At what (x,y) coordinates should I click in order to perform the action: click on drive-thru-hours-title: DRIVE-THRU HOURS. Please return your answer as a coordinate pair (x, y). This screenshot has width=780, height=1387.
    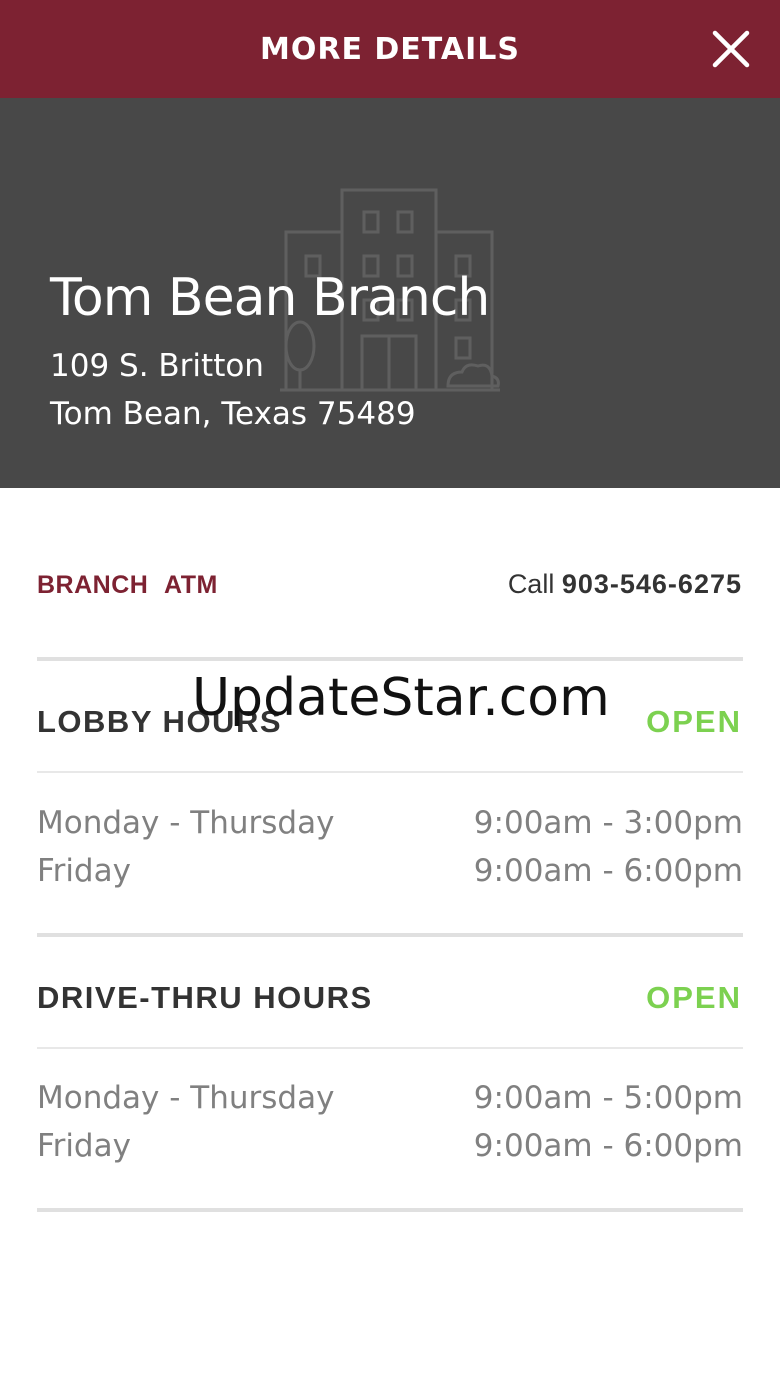
    Looking at the image, I should click on (205, 997).